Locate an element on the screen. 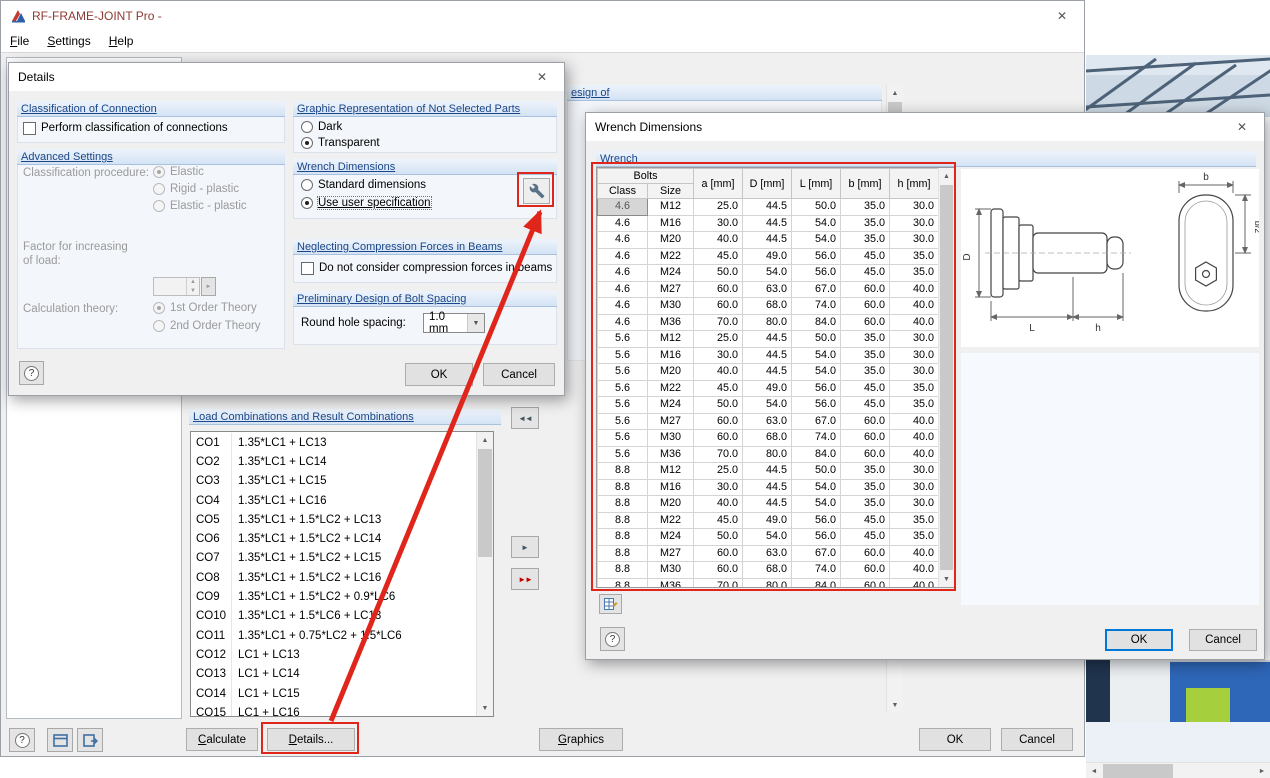 The width and height of the screenshot is (1270, 778). graphics-button: Graphics is located at coordinates (581, 739).